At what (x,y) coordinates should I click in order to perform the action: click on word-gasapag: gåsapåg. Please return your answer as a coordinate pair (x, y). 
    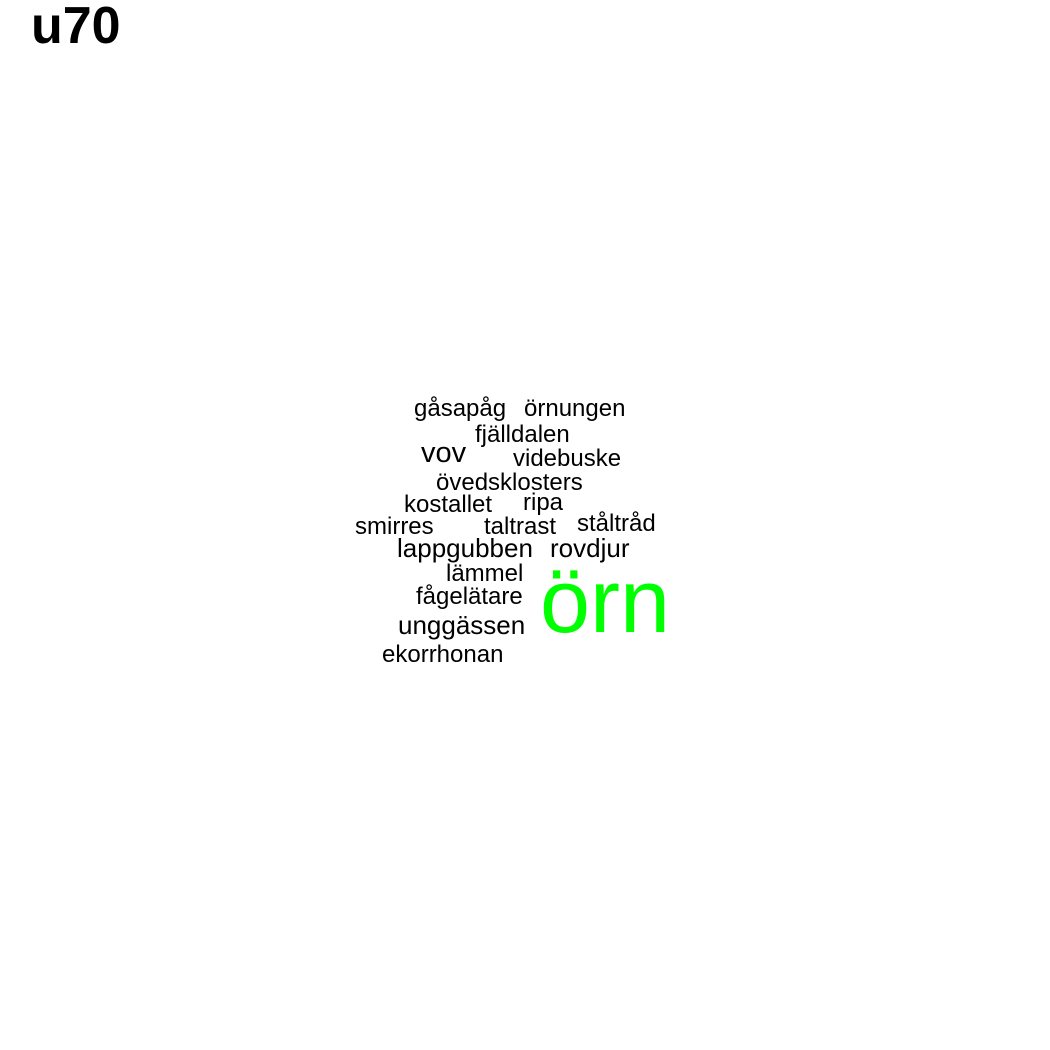
    Looking at the image, I should click on (460, 408).